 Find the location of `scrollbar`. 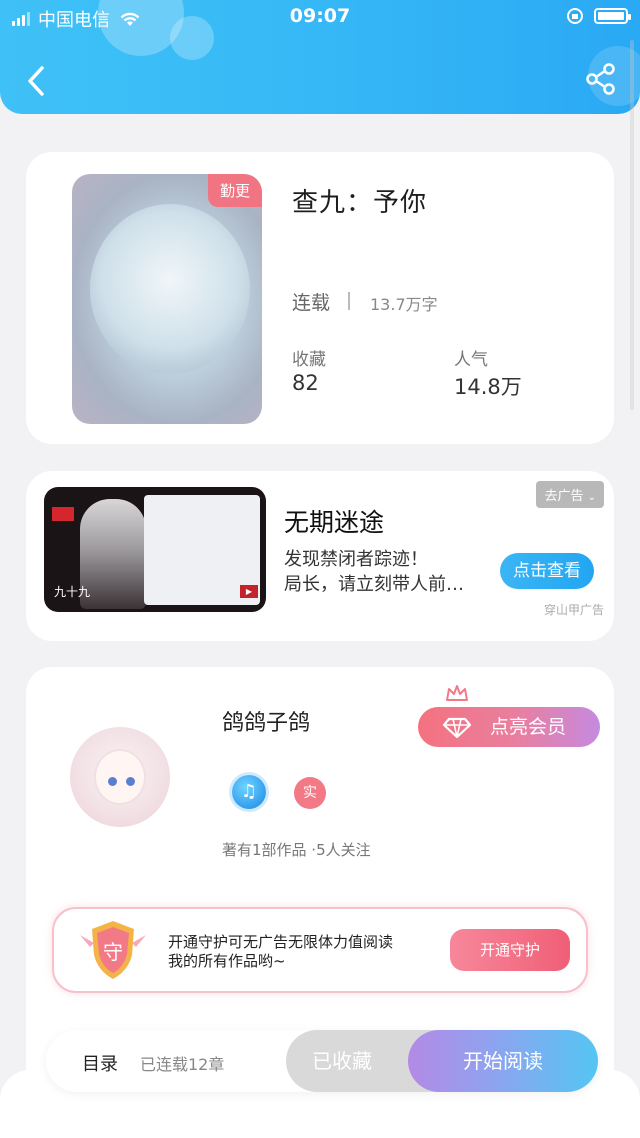

scrollbar is located at coordinates (632, 225).